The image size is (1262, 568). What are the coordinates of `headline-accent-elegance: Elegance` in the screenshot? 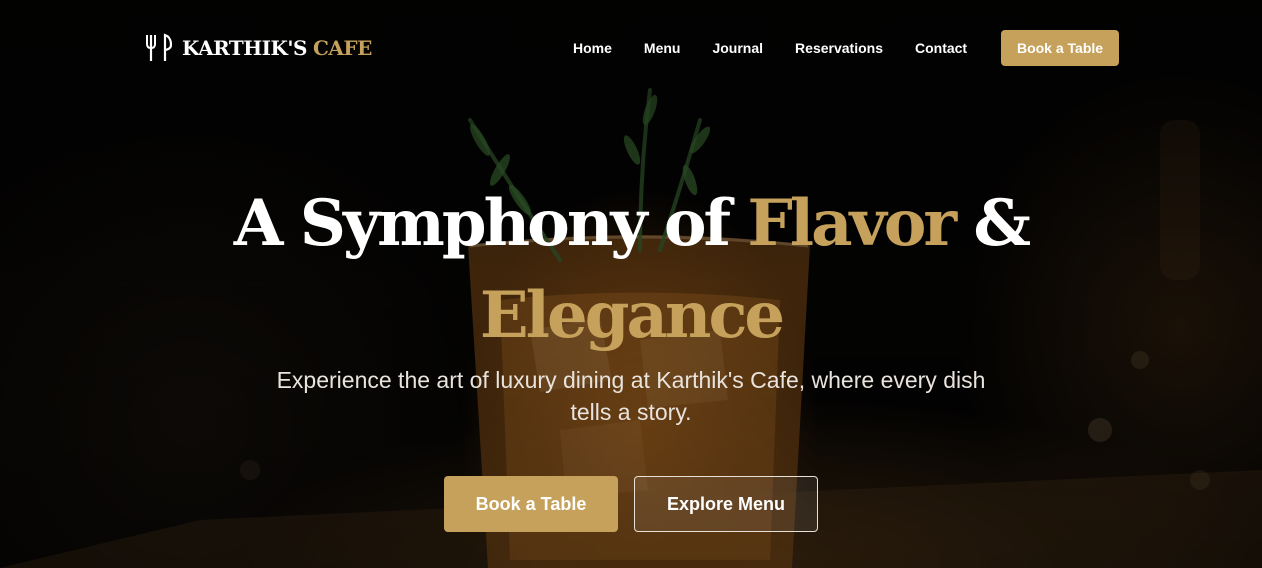 It's located at (632, 315).